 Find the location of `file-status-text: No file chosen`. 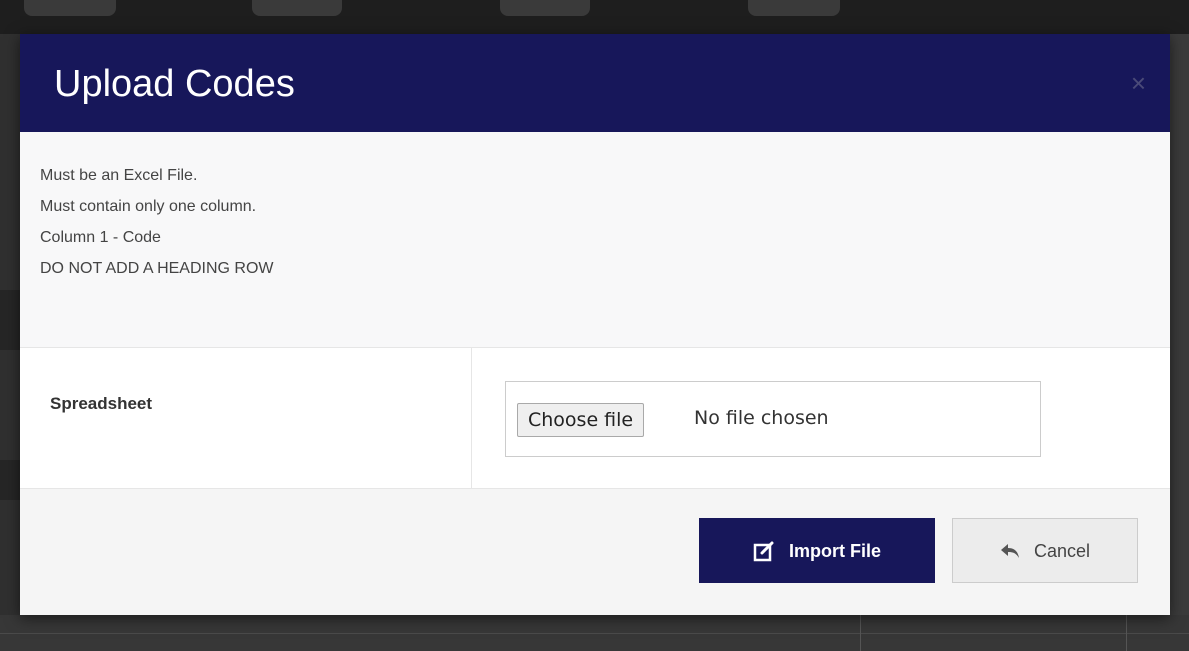

file-status-text: No file chosen is located at coordinates (761, 418).